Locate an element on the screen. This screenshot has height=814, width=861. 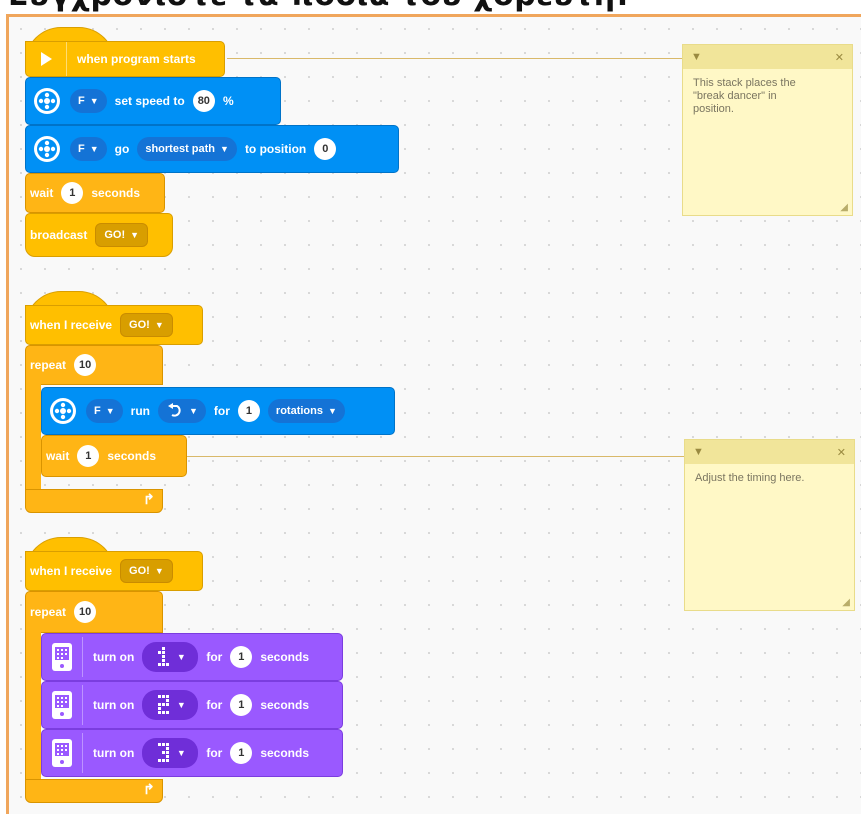
digit-3-matrix-icon: ▼ is located at coordinates (170, 753).